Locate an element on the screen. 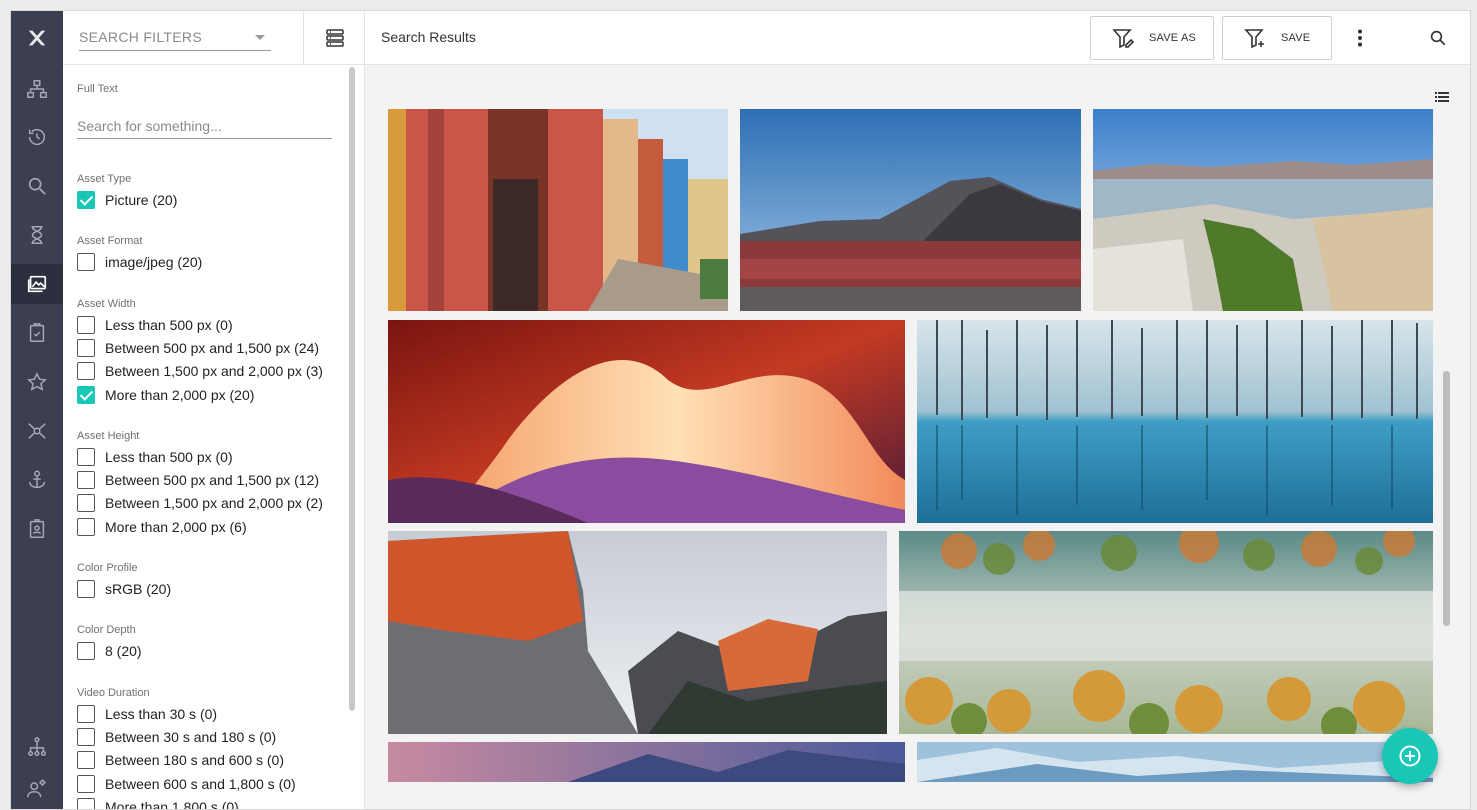 The width and height of the screenshot is (1477, 810). filter-option: Between 600 s and 1,800 s (0) is located at coordinates (186, 784).